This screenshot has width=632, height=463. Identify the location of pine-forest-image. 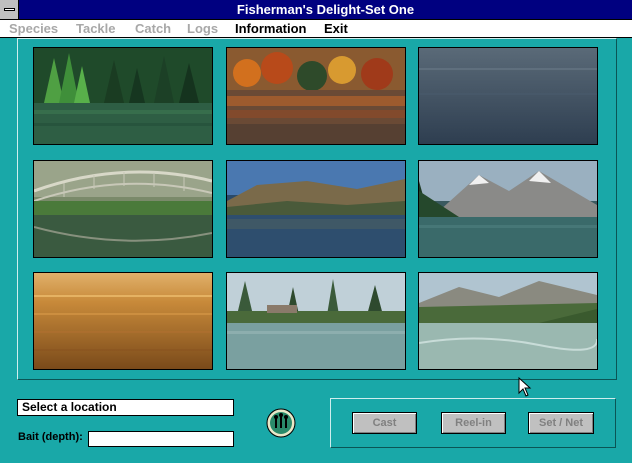
(123, 96).